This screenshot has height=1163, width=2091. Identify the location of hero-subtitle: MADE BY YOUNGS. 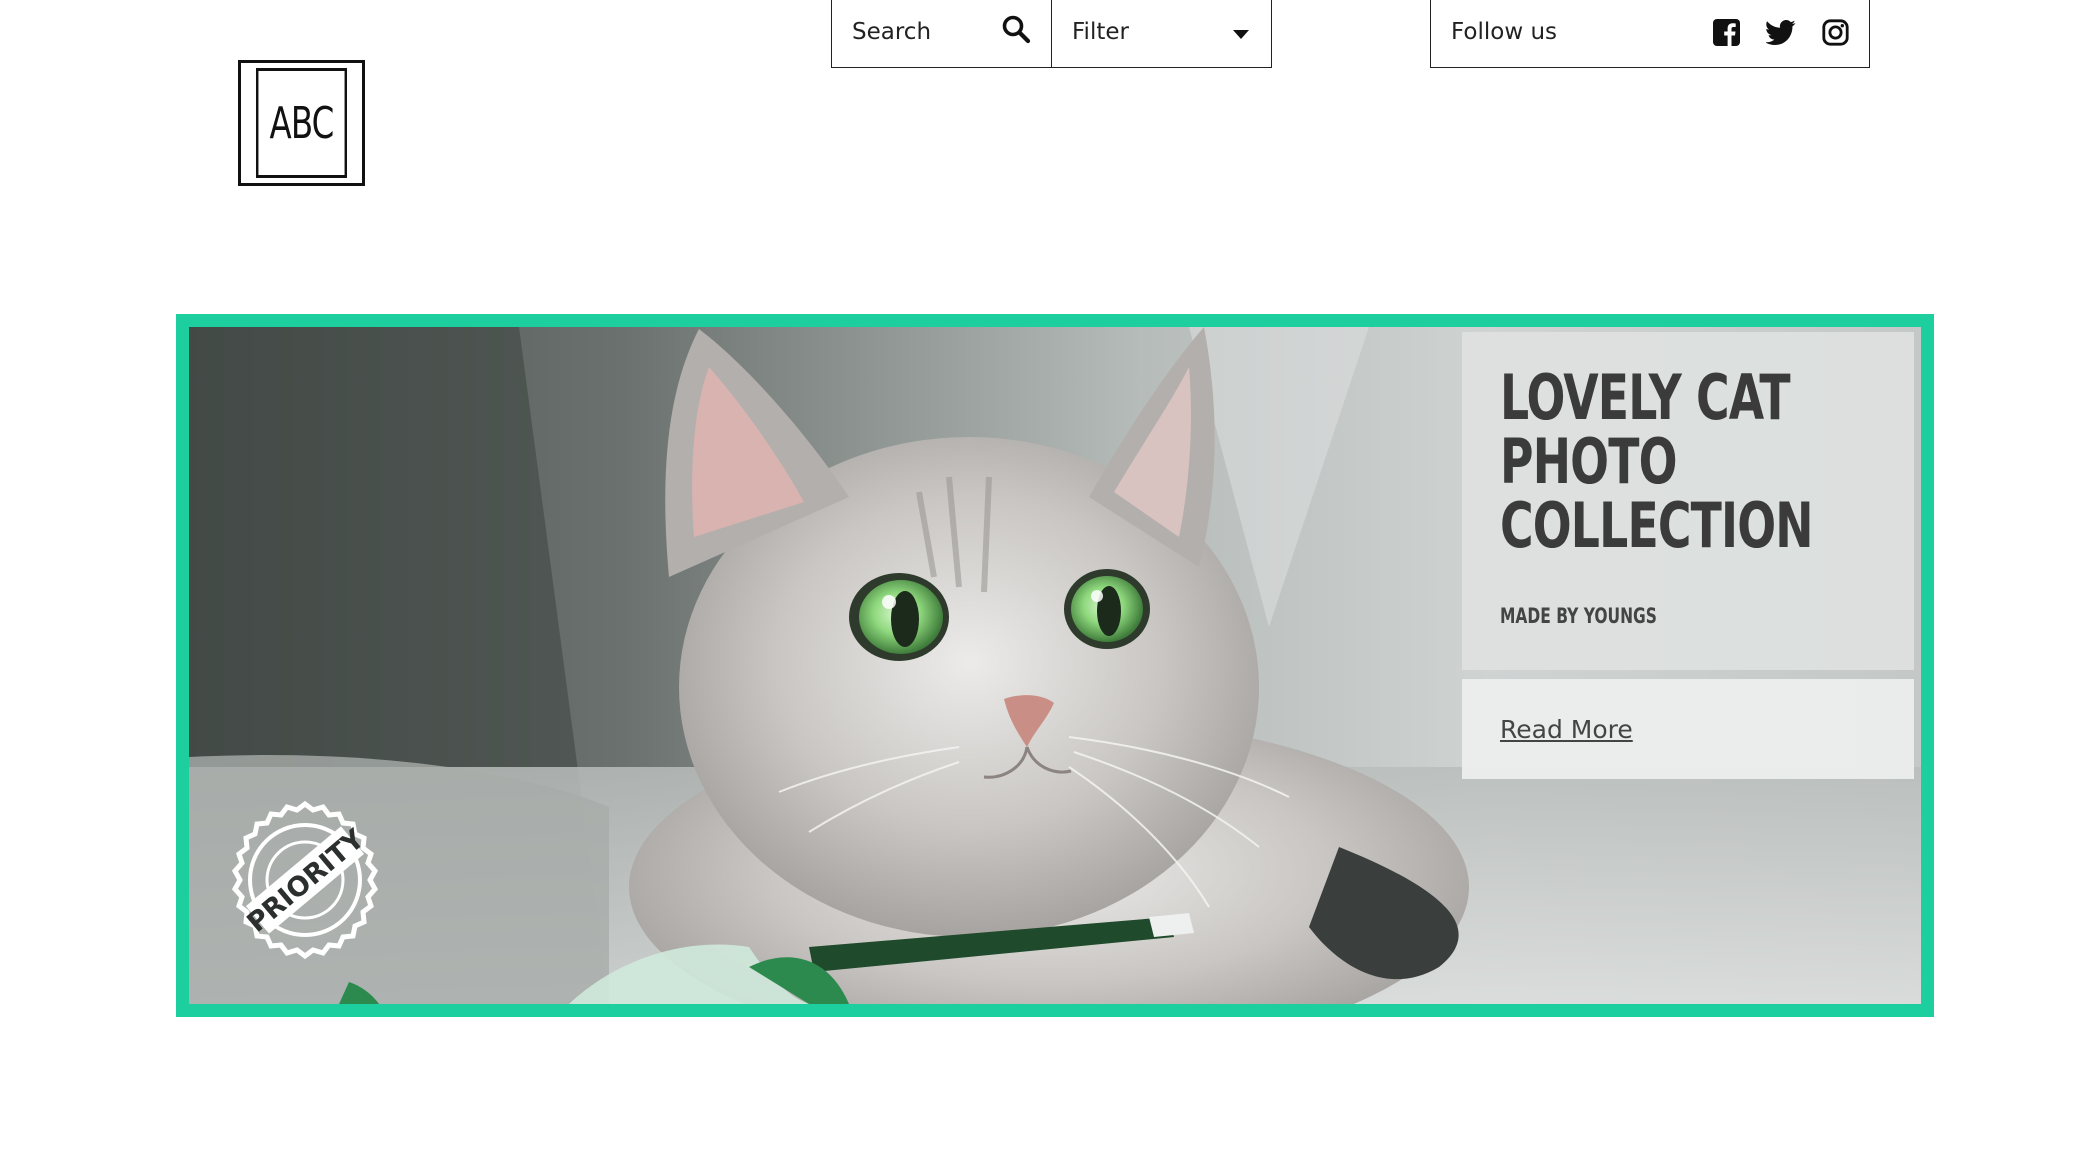
(1578, 616).